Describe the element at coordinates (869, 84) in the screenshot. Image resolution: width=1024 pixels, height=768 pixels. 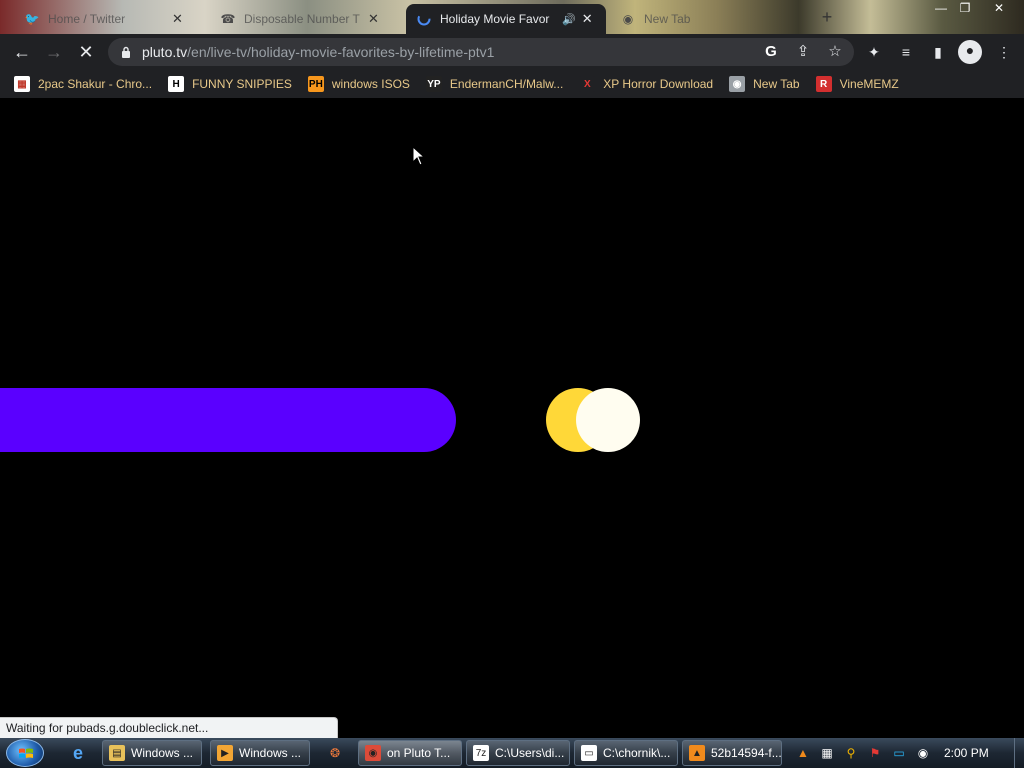
I see `bookmark-label: VineMEMZ` at that location.